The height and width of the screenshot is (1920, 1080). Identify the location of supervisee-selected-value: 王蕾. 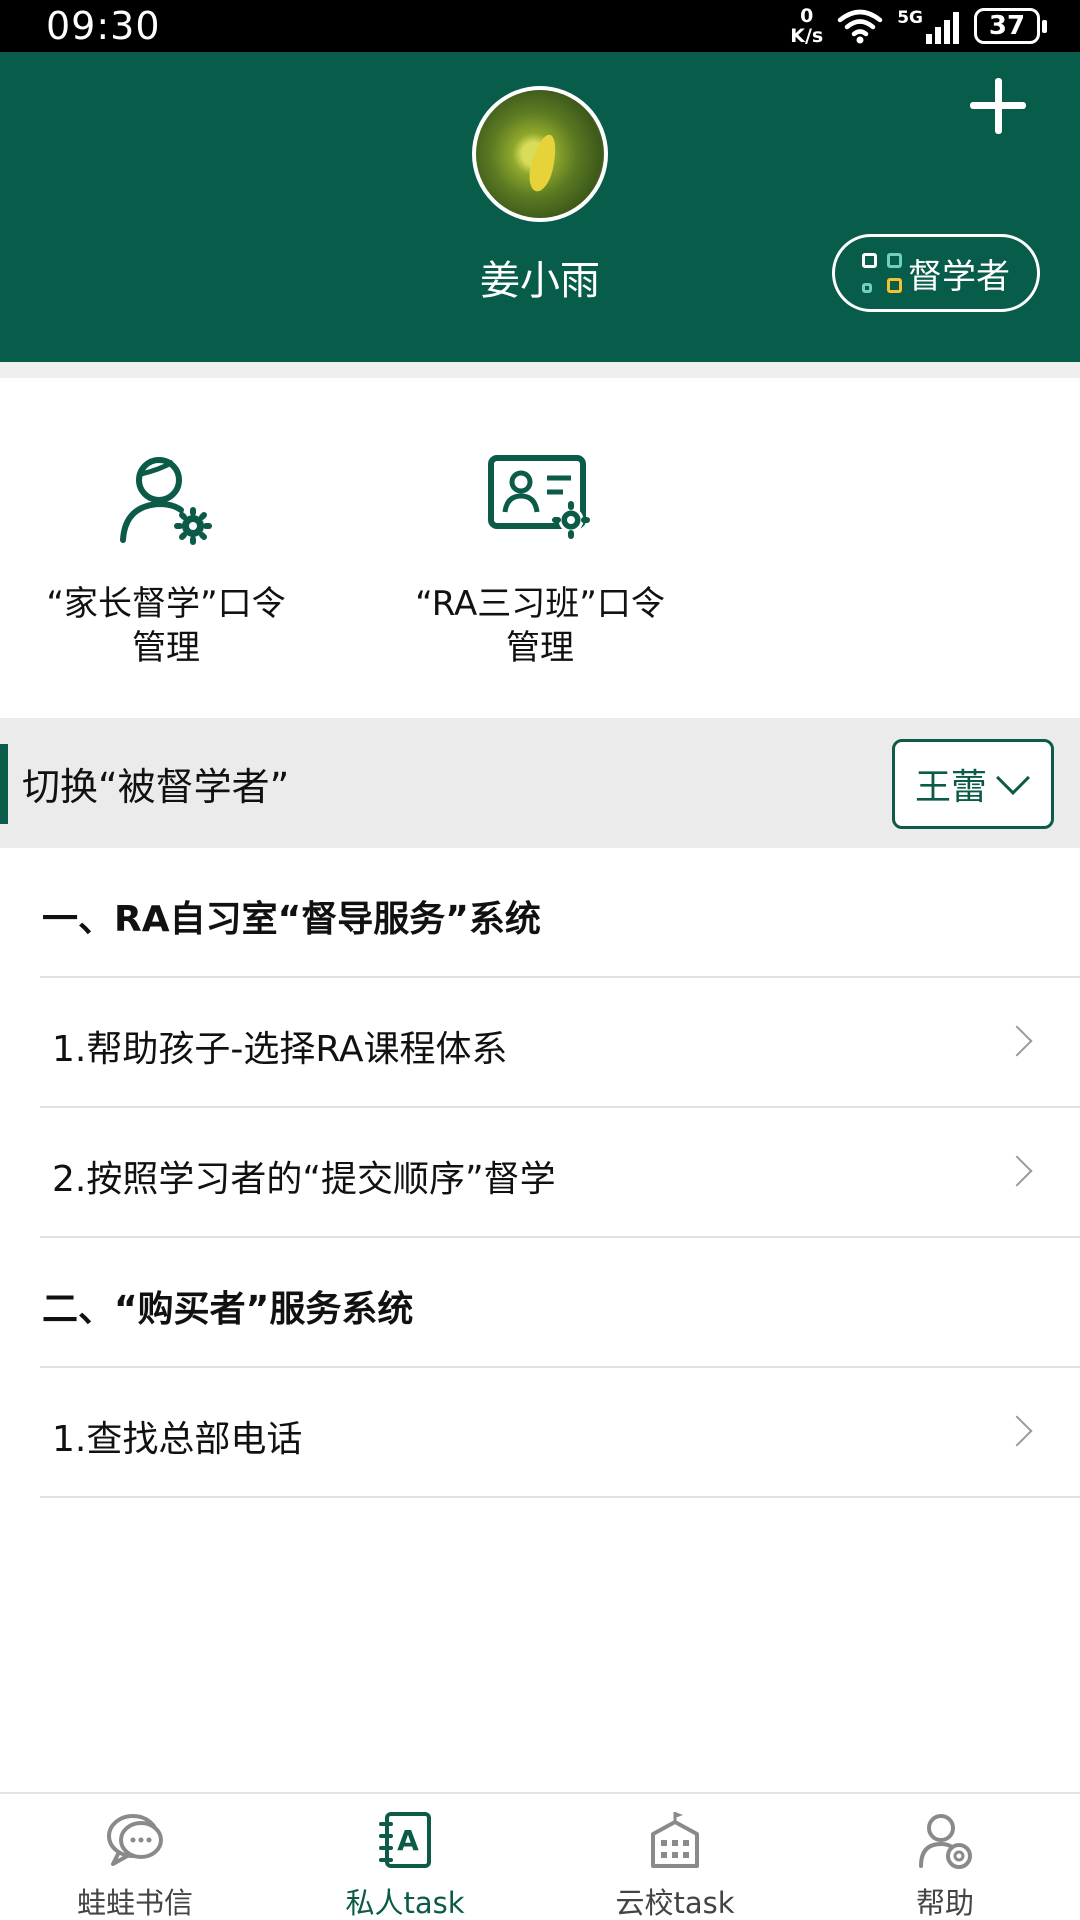
(951, 787).